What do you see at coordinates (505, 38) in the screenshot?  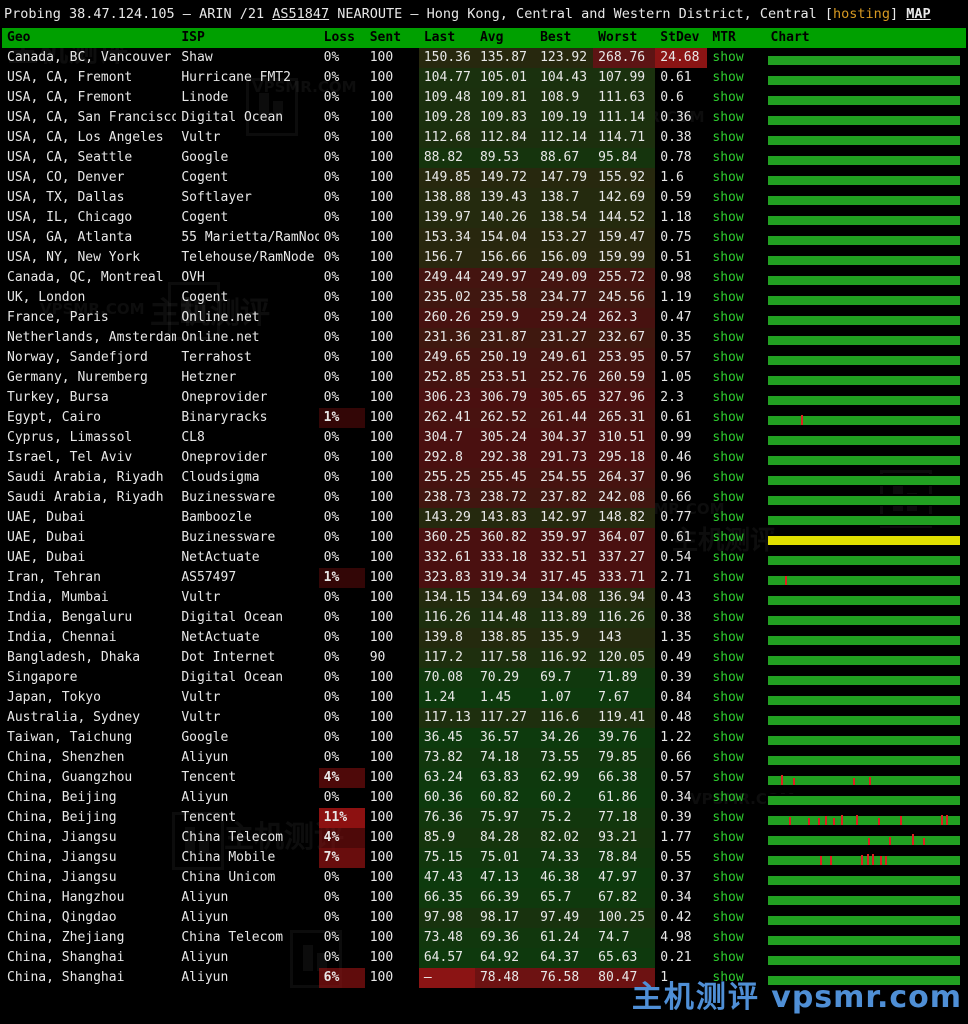 I see `col-avg: Avg` at bounding box center [505, 38].